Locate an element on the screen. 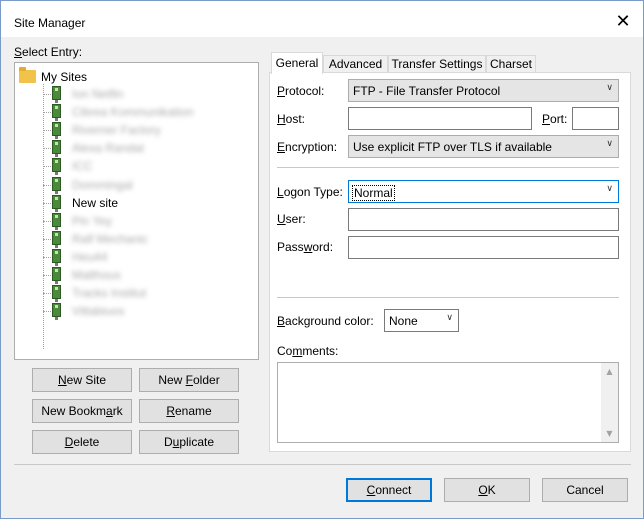  tree-item-label: Tracks Institut is located at coordinates (109, 293).